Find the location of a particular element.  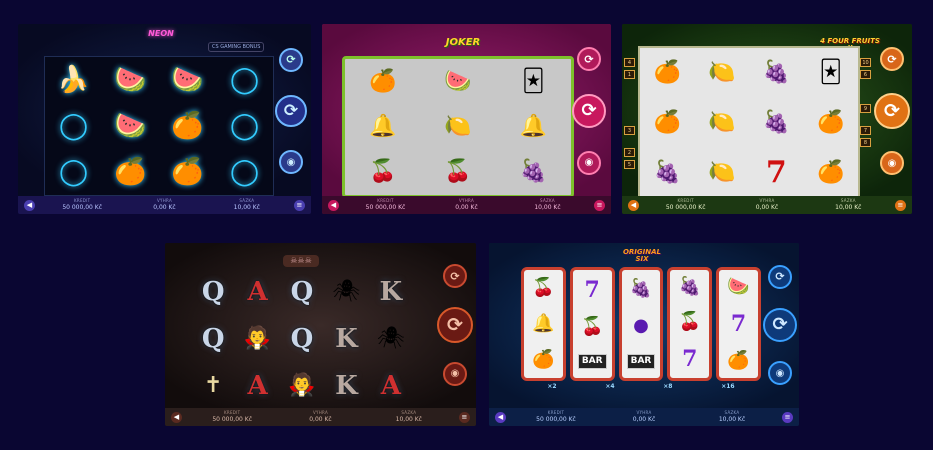

win-field: VÝHRA 0,00 Kč is located at coordinates (466, 205).